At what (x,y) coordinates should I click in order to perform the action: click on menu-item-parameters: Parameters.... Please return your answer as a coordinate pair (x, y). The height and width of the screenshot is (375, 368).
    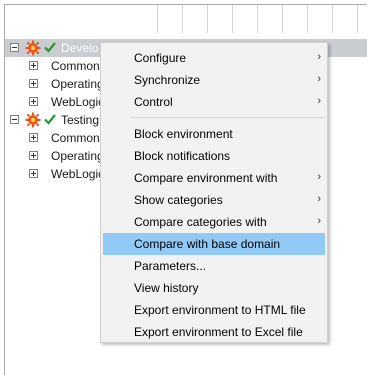
    Looking at the image, I should click on (214, 266).